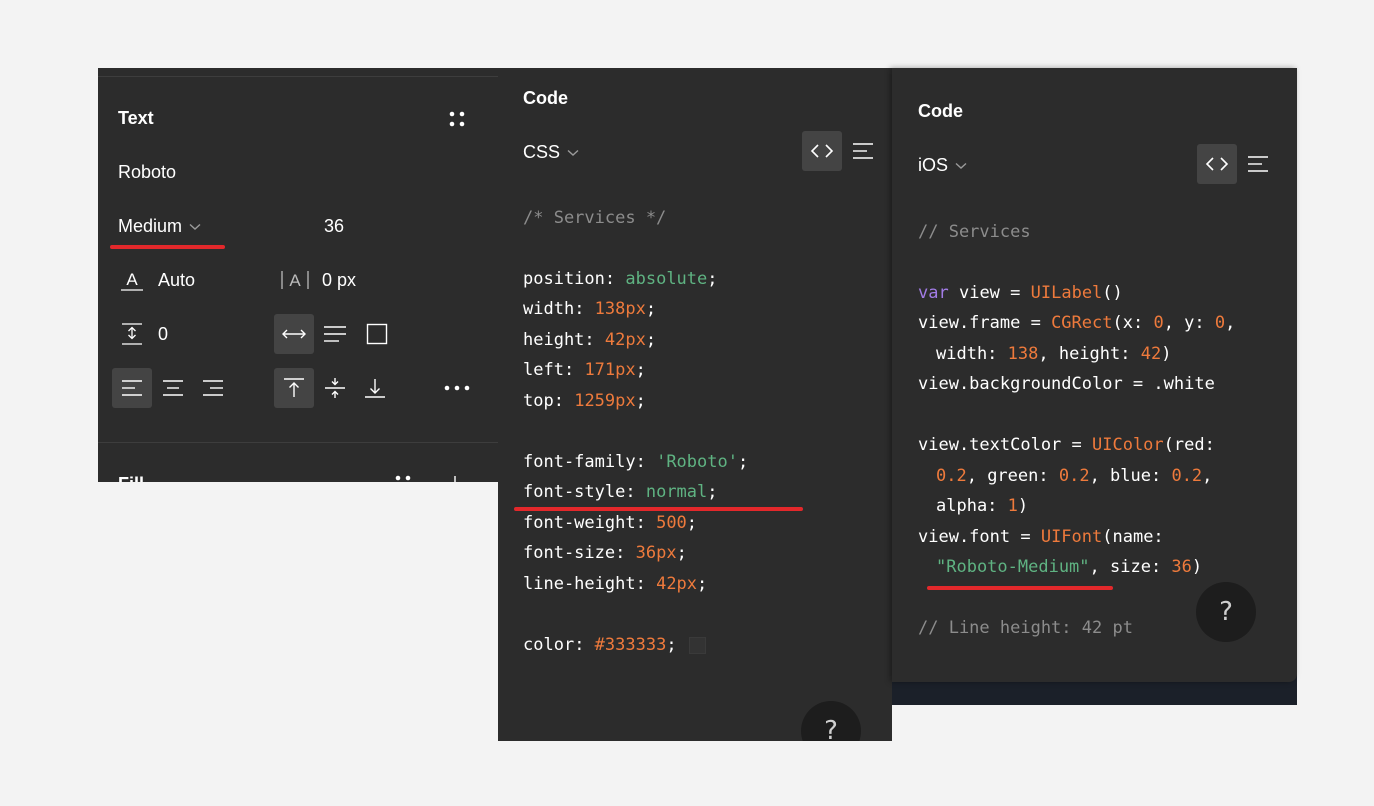 The width and height of the screenshot is (1374, 806). I want to click on align-top-icon, so click(294, 388).